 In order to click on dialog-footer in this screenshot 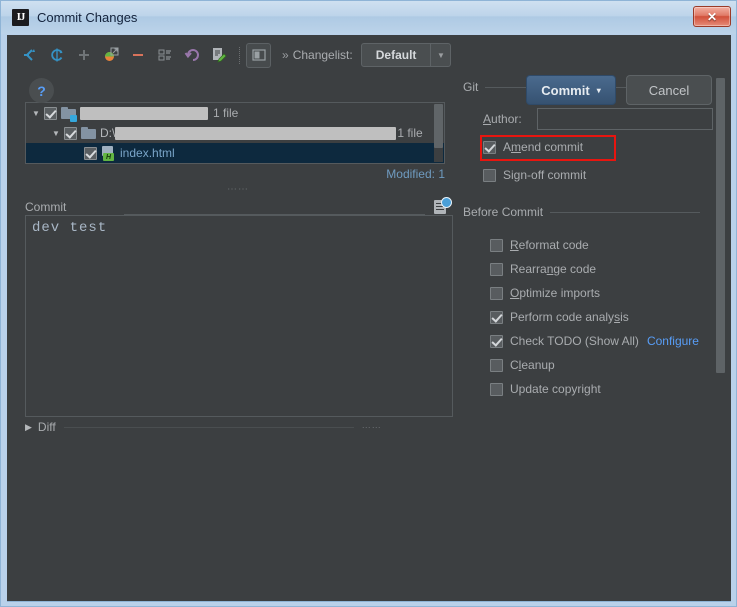, I will do `click(369, 577)`.